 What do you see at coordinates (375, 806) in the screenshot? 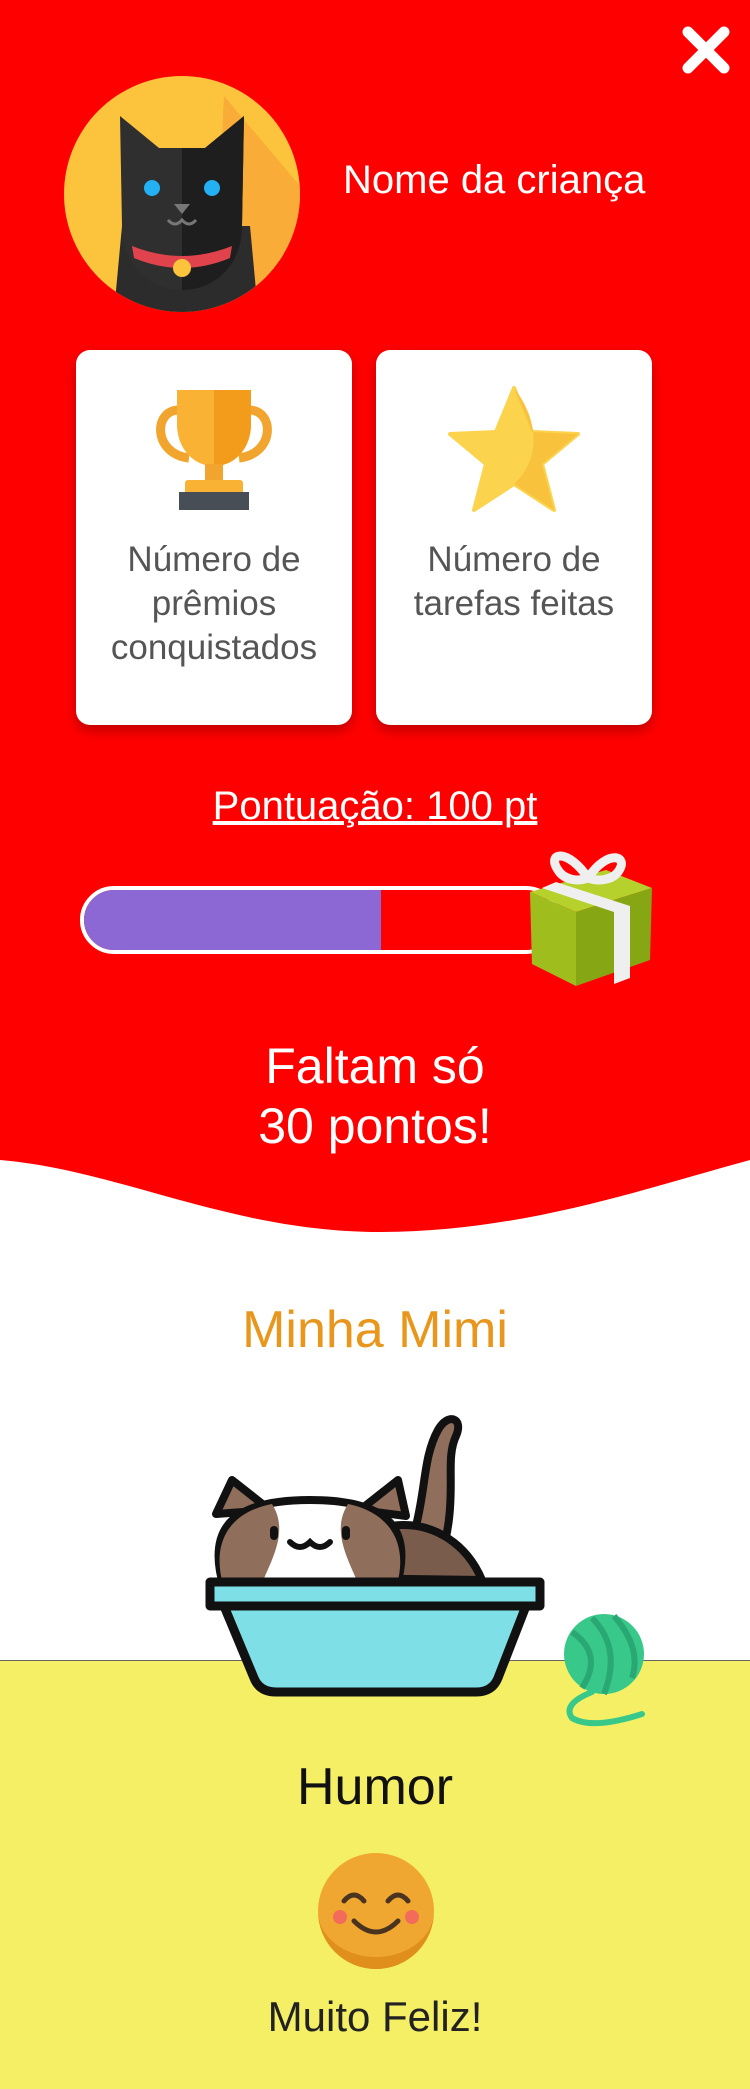
I see `score-link: Pontuação: 100 pt` at bounding box center [375, 806].